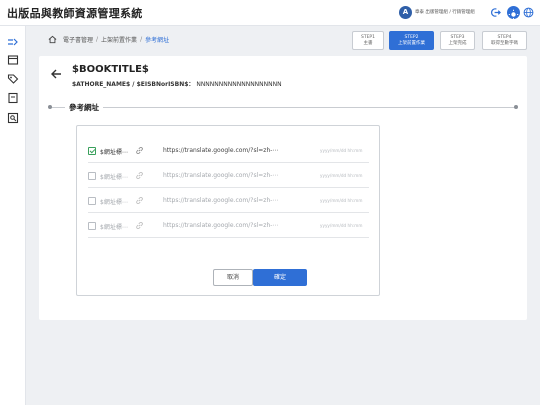  What do you see at coordinates (110, 69) in the screenshot?
I see `book-title: $BOOKTITLE$` at bounding box center [110, 69].